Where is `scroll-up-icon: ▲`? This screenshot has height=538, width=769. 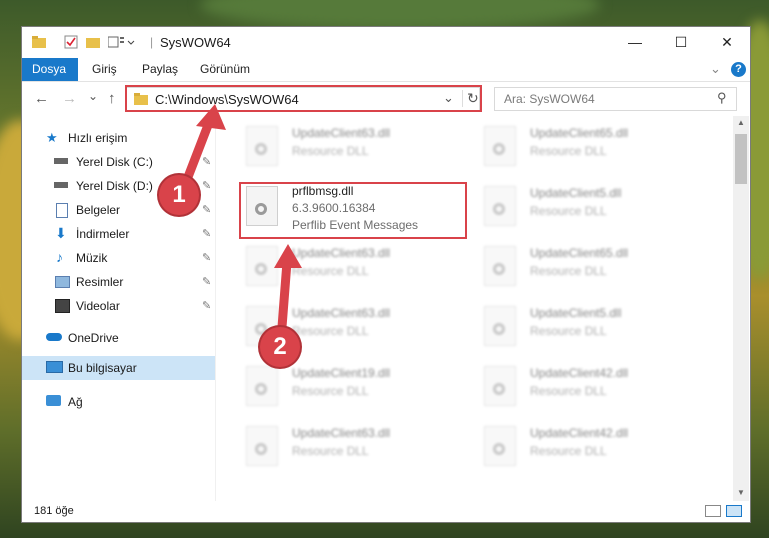 scroll-up-icon: ▲ is located at coordinates (741, 122).